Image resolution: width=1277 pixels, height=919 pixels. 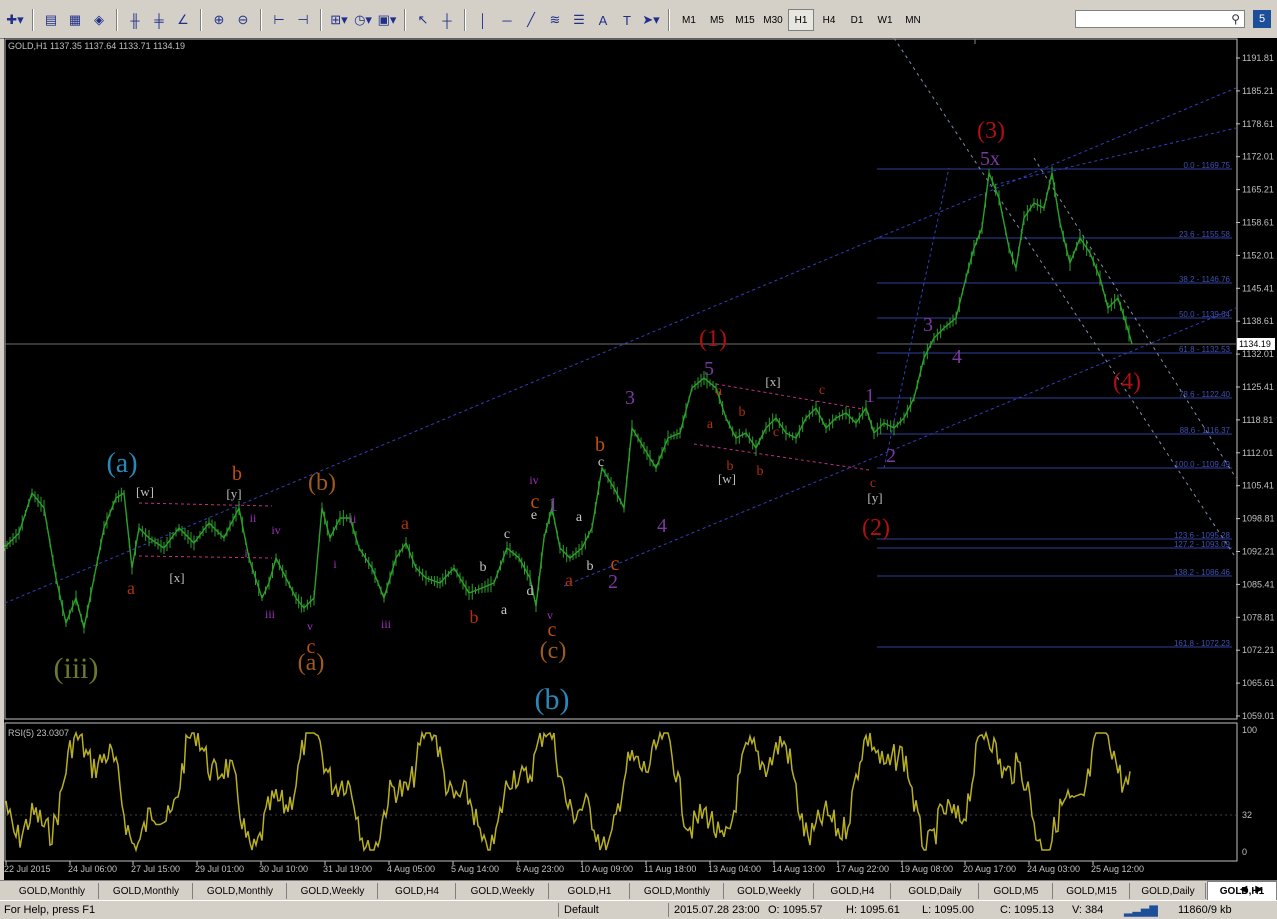 What do you see at coordinates (1258, 124) in the screenshot?
I see `price-axis-label: 1178.61` at bounding box center [1258, 124].